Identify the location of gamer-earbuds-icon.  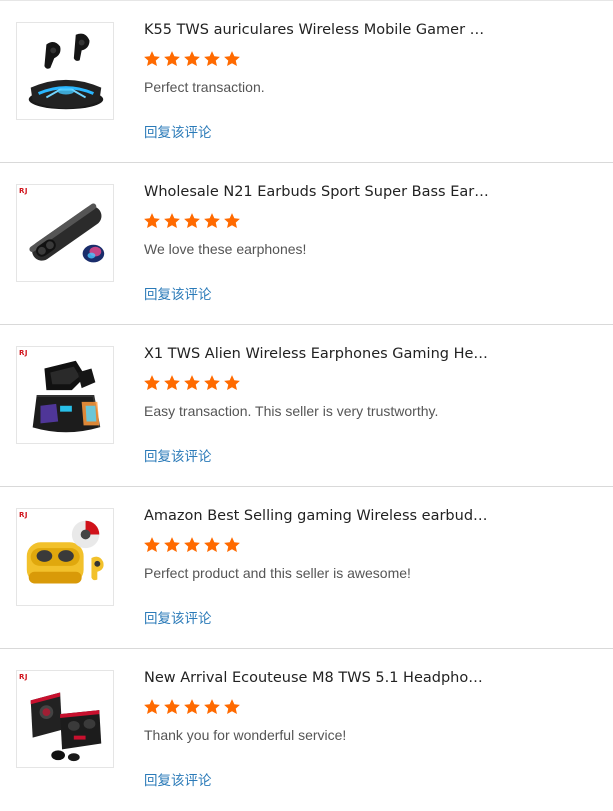
(66, 71).